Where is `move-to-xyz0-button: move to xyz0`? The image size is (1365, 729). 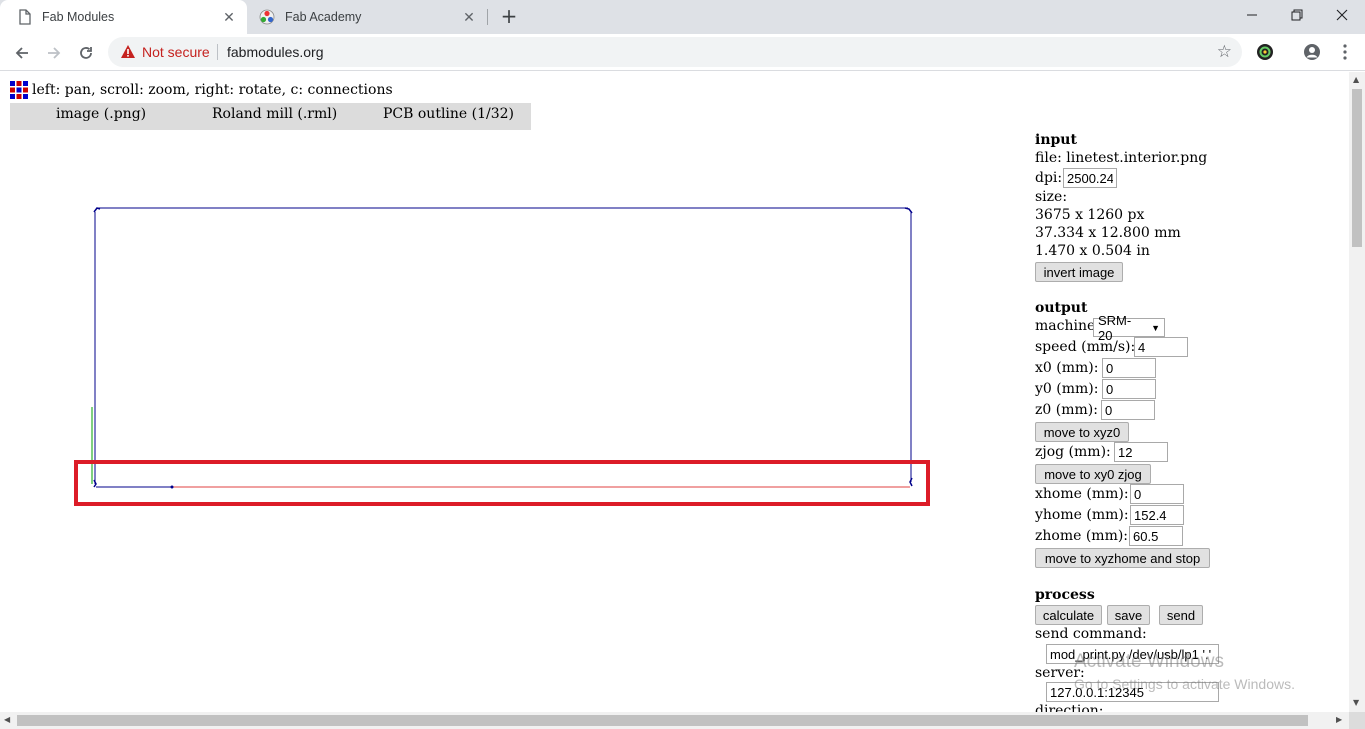 move-to-xyz0-button: move to xyz0 is located at coordinates (1082, 432).